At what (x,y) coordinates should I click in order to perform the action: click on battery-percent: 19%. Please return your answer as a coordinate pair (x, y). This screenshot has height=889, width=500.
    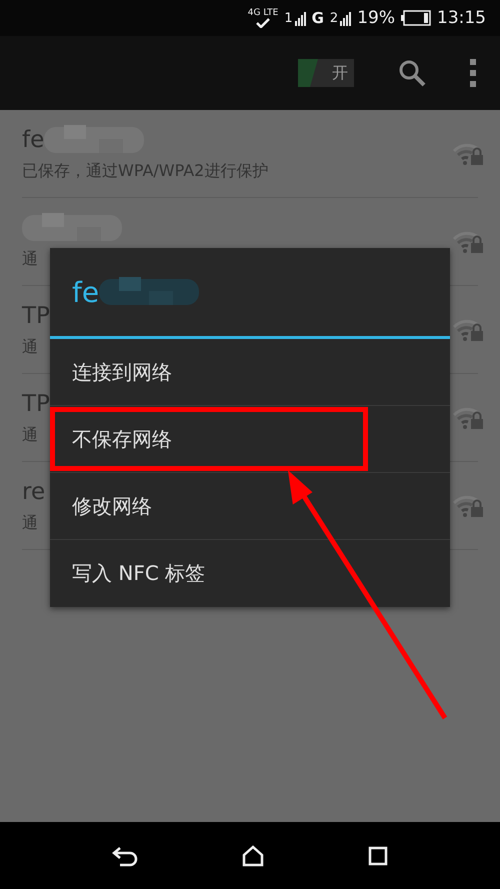
    Looking at the image, I should click on (376, 18).